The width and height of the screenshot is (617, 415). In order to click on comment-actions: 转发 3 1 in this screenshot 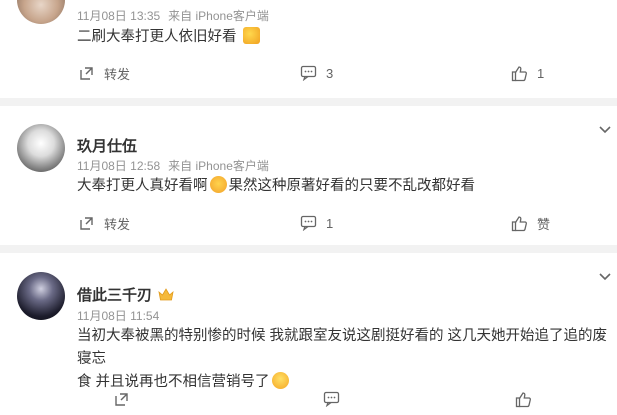, I will do `click(308, 73)`.